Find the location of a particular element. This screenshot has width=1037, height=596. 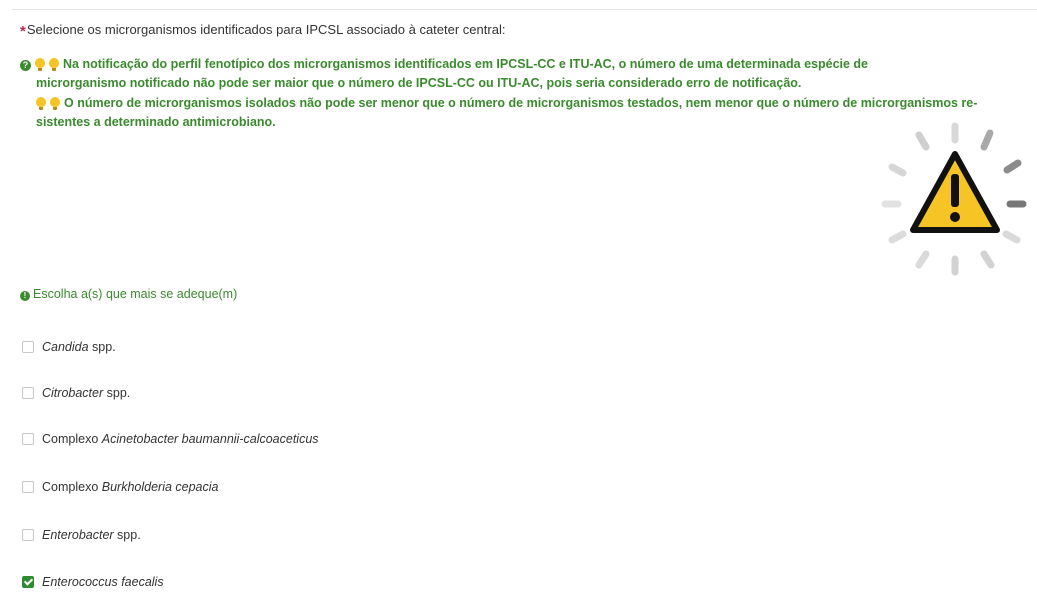

option-enterococcus-faecalis: Enterococcus faecalis is located at coordinates (93, 582).